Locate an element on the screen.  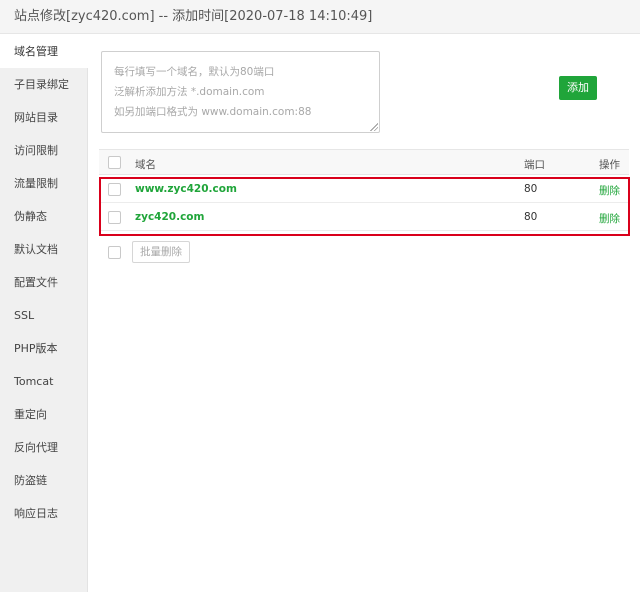
sidebar-item-tomcat: Tomcat is located at coordinates (43, 381).